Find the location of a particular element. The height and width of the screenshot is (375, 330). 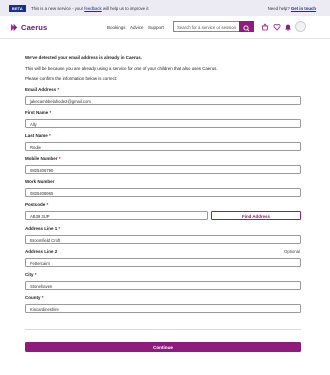

search-input: Search for a service or session is located at coordinates (206, 26).